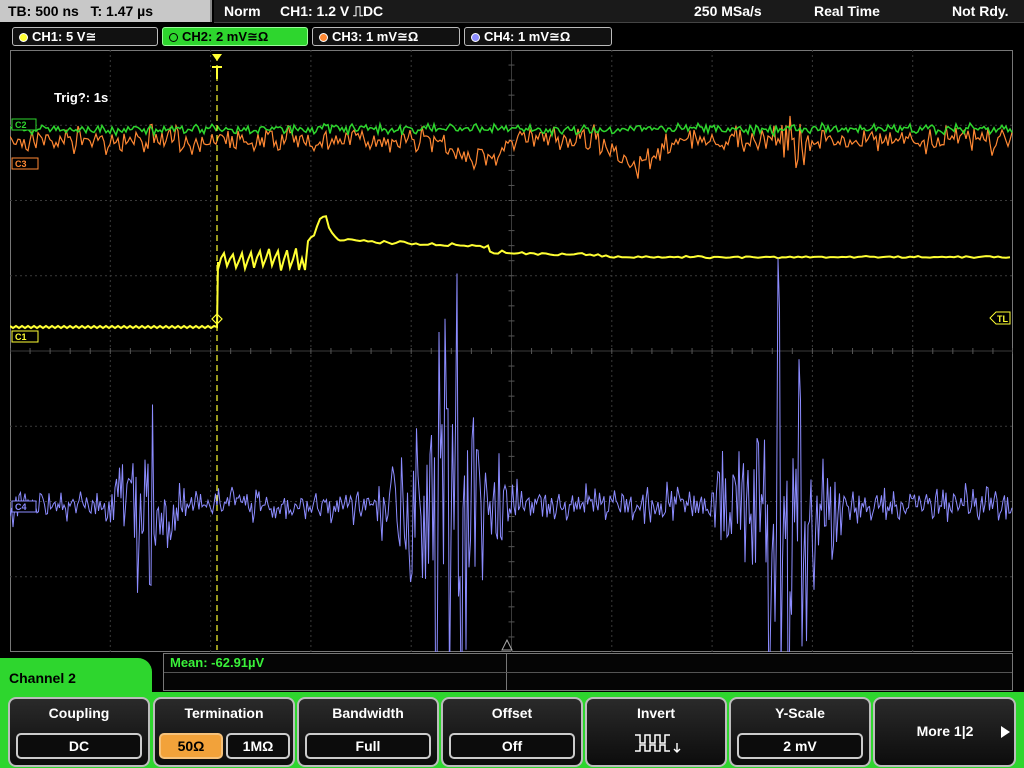 The height and width of the screenshot is (768, 1024). I want to click on tab-ch4: CH4: 1 mV≅Ω, so click(538, 36).